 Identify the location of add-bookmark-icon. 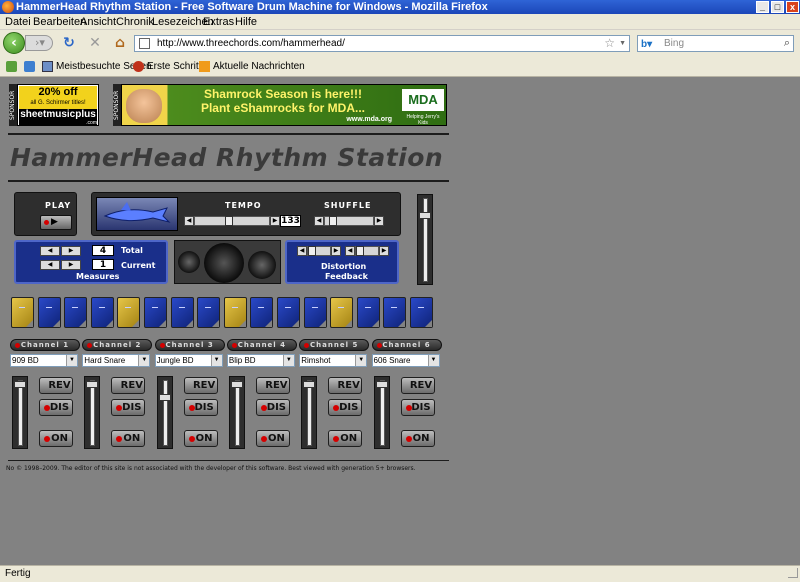
(11, 66).